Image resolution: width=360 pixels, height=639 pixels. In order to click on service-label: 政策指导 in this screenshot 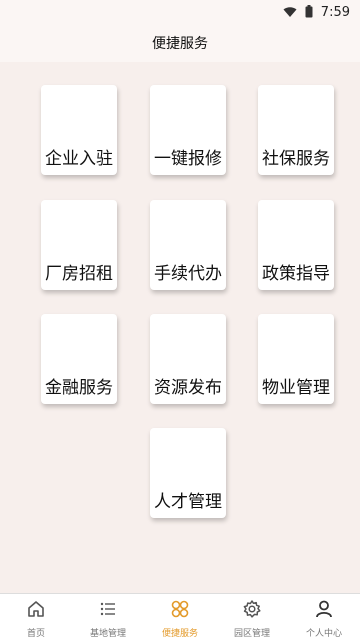, I will do `click(296, 274)`.